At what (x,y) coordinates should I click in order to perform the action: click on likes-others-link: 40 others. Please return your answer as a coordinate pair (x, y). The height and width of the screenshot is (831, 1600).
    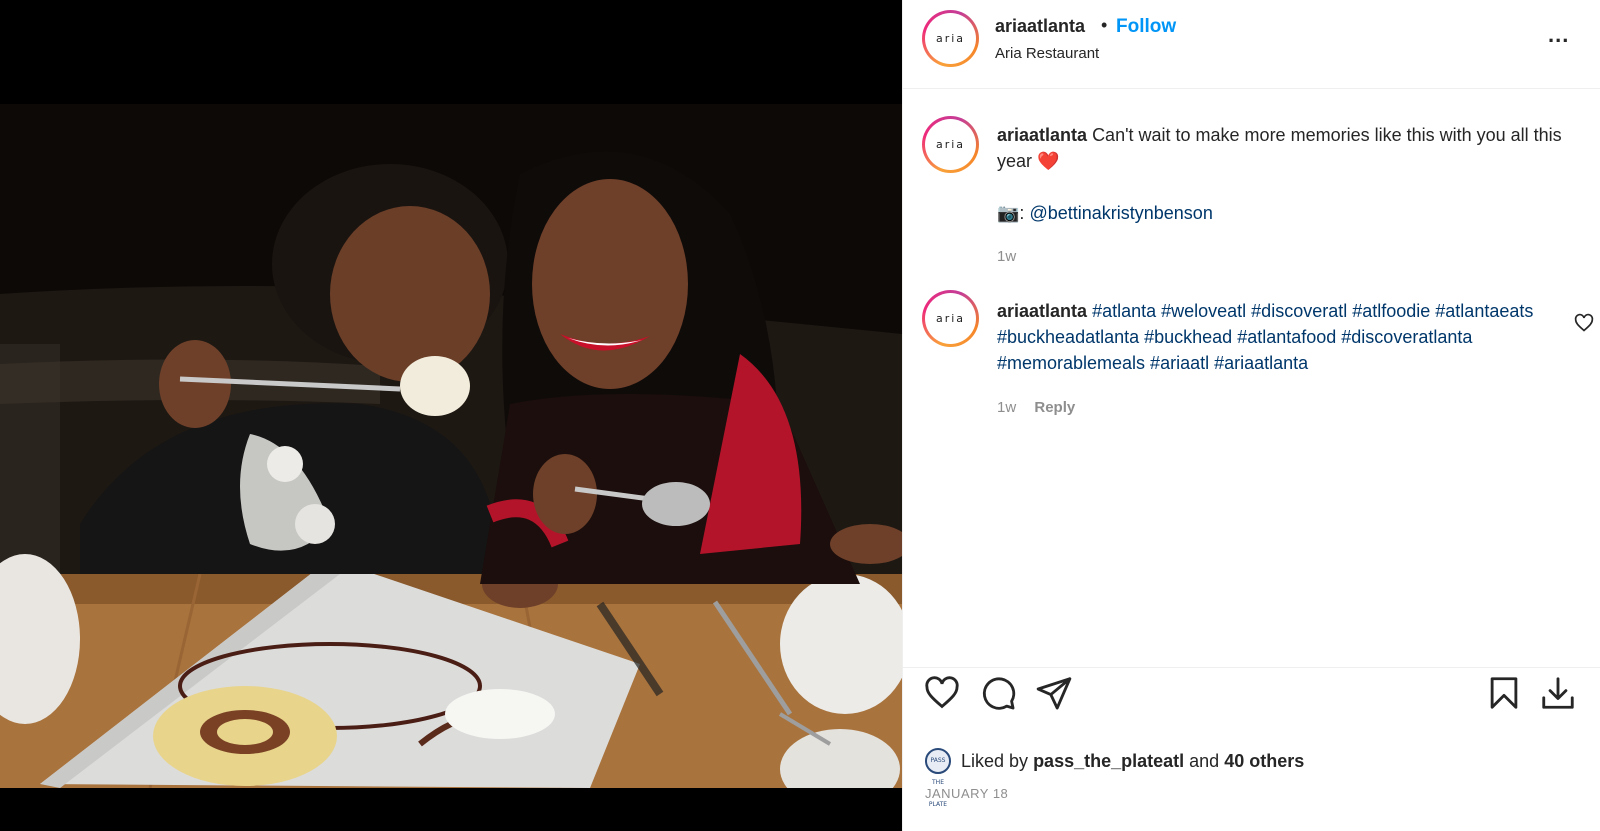
    Looking at the image, I should click on (1264, 761).